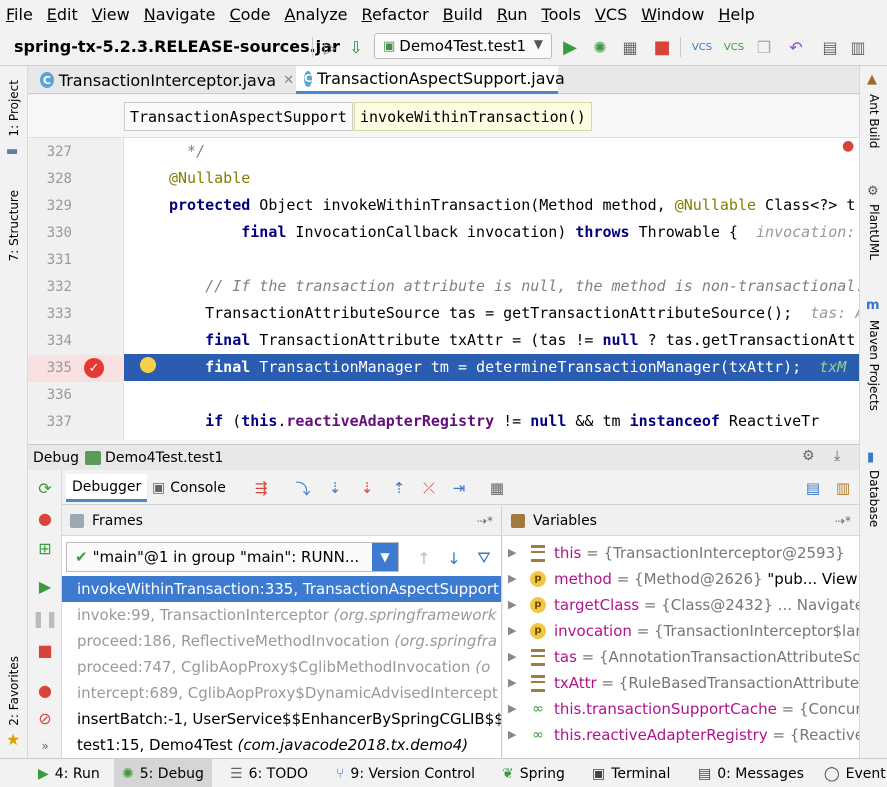 The height and width of the screenshot is (787, 887). What do you see at coordinates (315, 14) in the screenshot?
I see `menu-analyze: Analyze` at bounding box center [315, 14].